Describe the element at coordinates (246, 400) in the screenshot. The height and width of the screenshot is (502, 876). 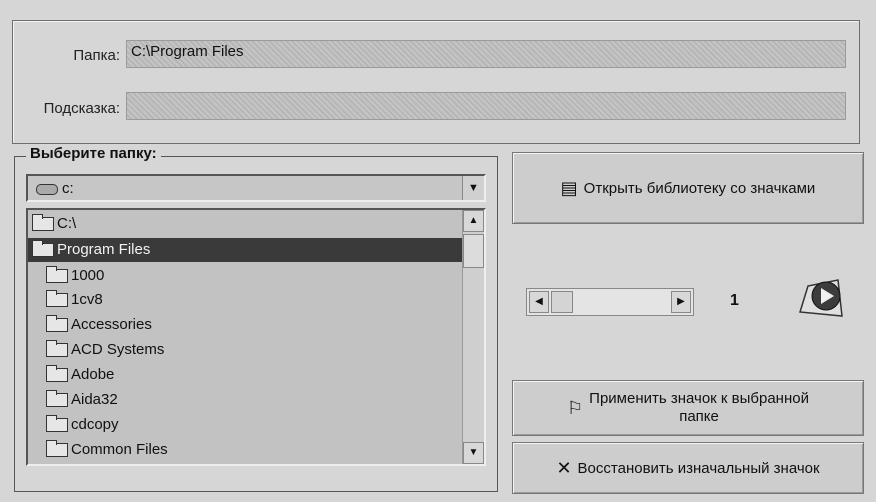
I see `list-item: Aida32` at that location.